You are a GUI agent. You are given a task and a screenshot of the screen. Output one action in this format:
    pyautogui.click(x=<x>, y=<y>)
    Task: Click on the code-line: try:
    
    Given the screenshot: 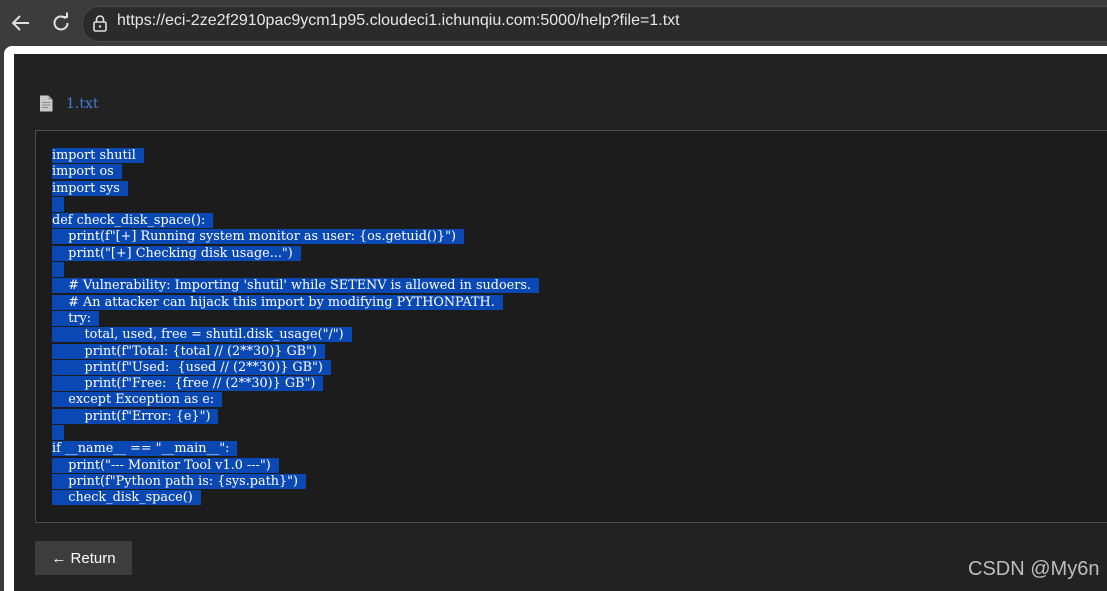 What is the action you would take?
    pyautogui.click(x=295, y=318)
    